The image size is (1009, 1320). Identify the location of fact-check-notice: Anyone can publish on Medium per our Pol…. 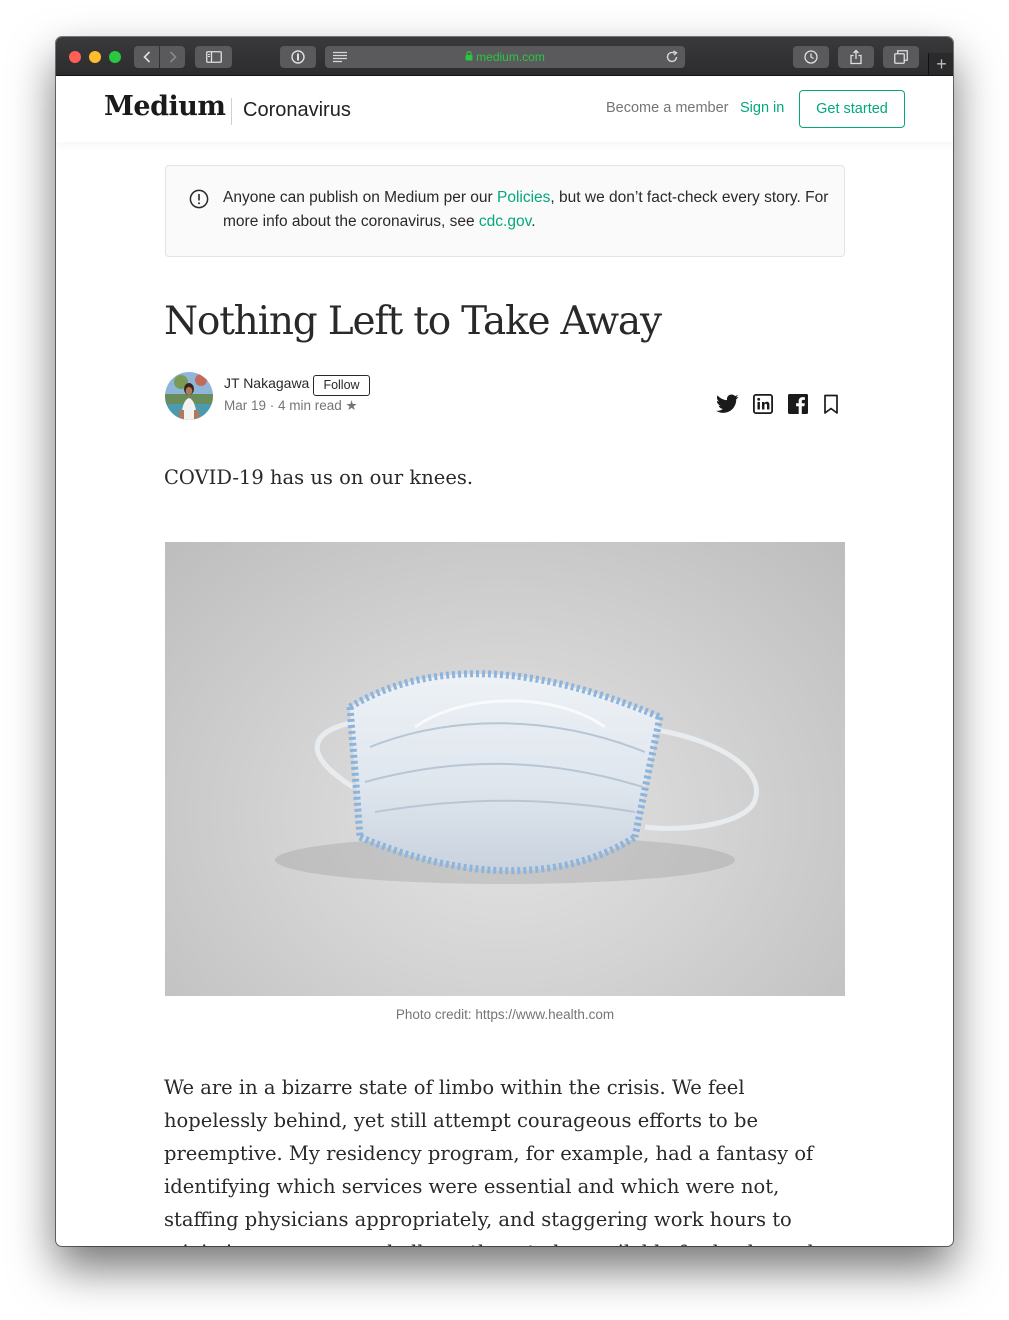
(505, 211).